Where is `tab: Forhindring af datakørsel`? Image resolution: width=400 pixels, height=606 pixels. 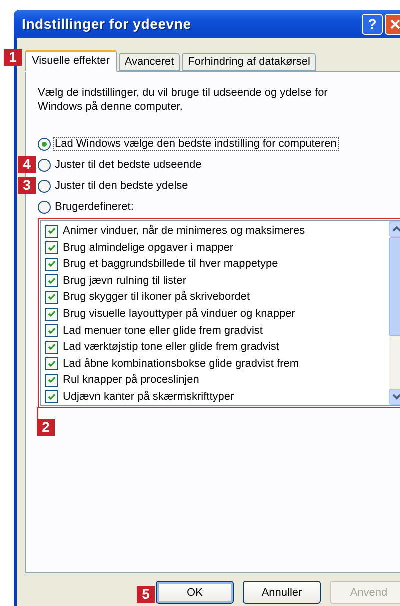
tab: Forhindring af datakørsel is located at coordinates (249, 62).